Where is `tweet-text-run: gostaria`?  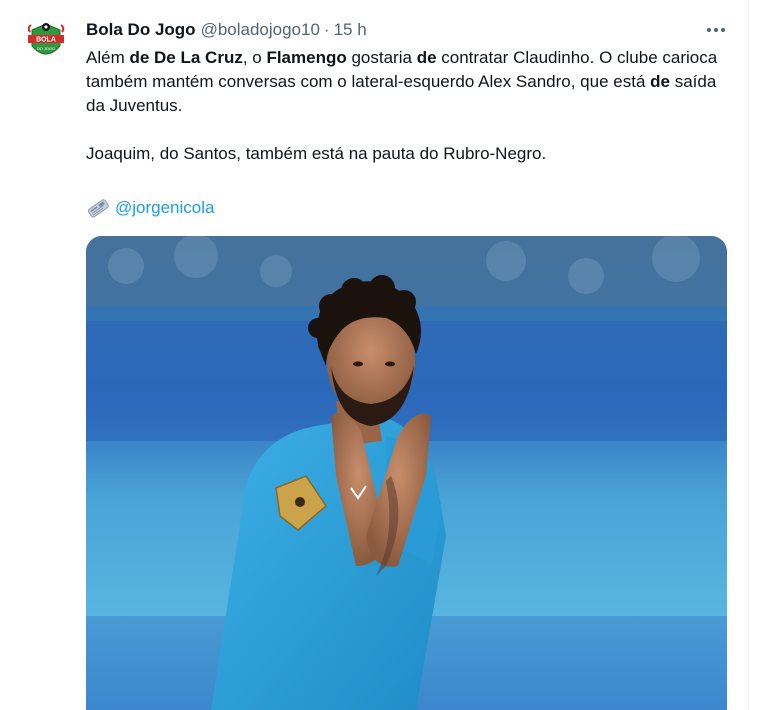 tweet-text-run: gostaria is located at coordinates (381, 57).